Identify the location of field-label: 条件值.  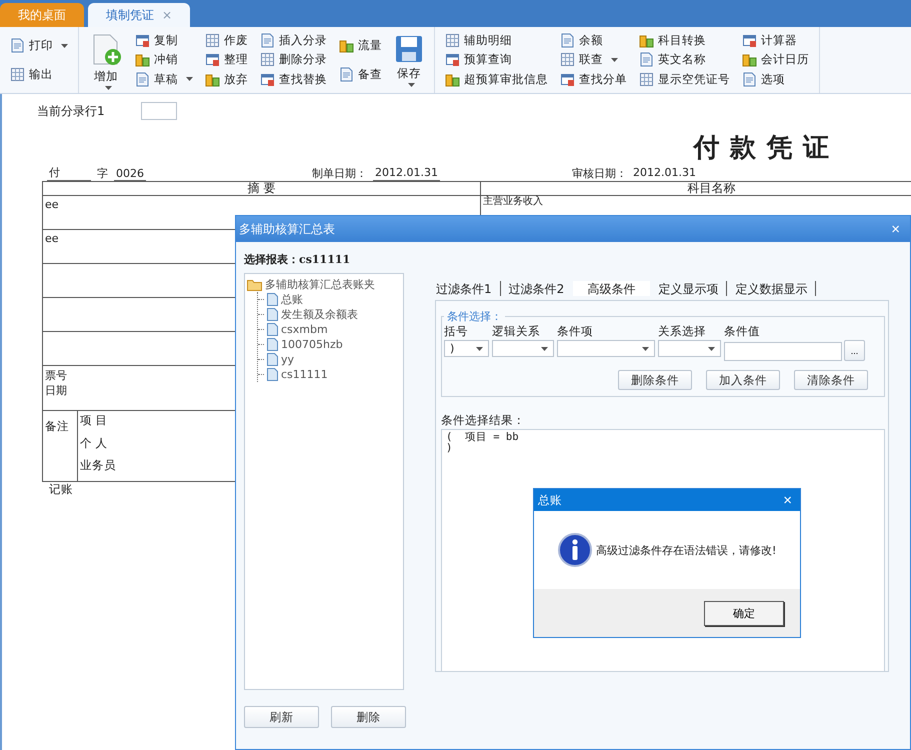
(742, 331).